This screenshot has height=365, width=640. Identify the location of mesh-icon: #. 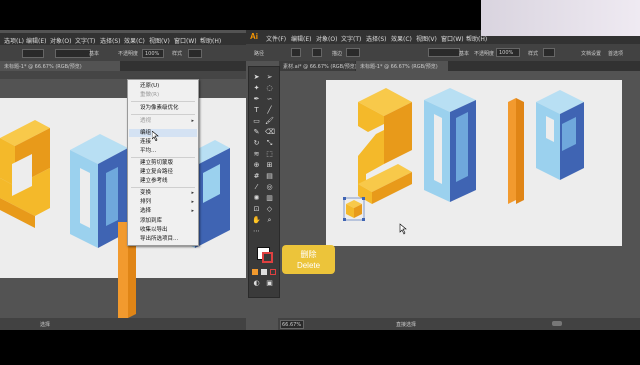
(256, 176).